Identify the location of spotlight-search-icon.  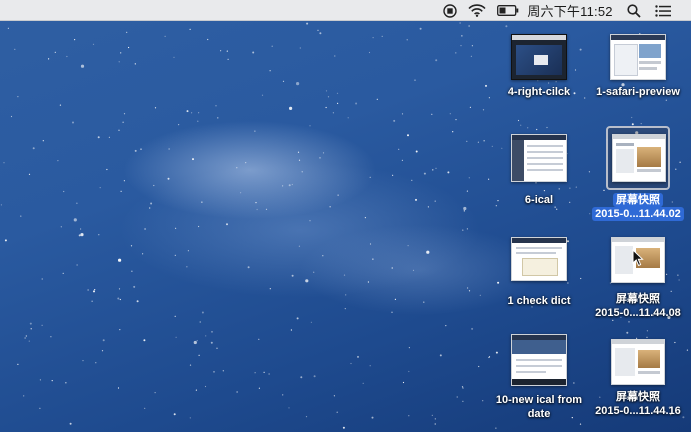
(634, 10).